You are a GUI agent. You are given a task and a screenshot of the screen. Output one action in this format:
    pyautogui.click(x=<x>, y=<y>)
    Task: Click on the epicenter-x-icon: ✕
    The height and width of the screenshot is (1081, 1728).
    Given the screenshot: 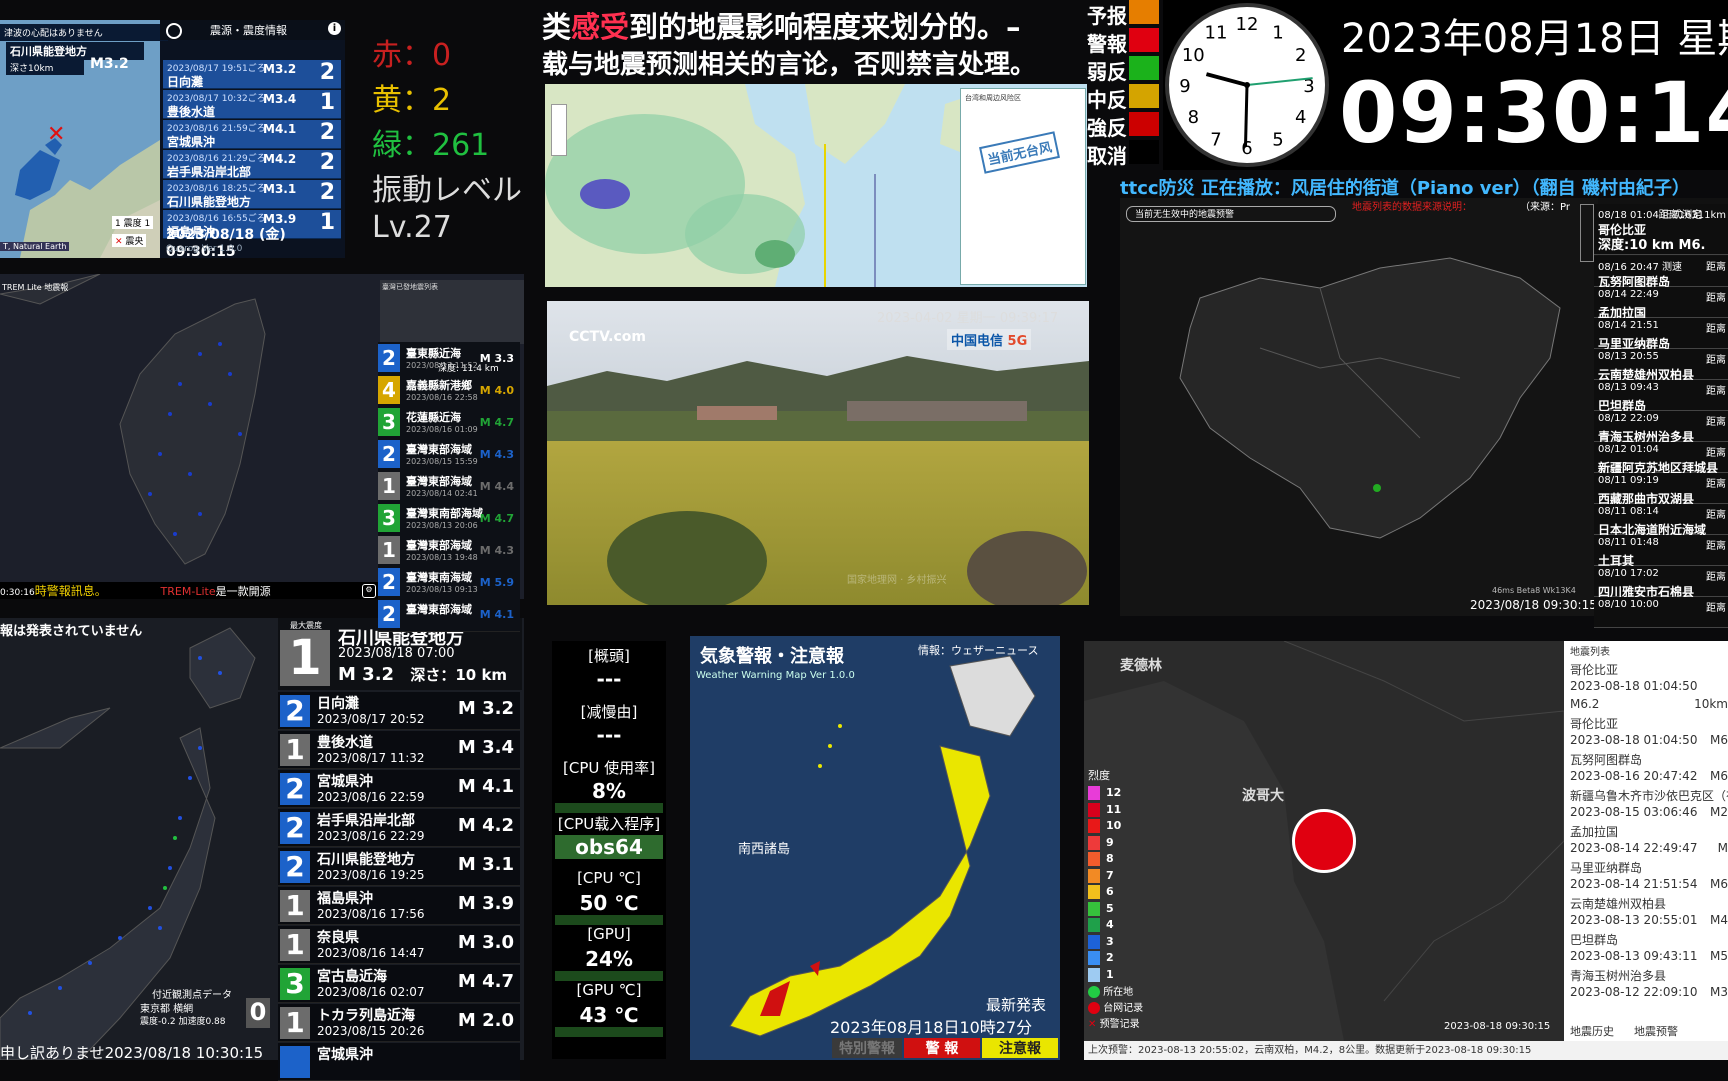 What is the action you would take?
    pyautogui.click(x=56, y=134)
    